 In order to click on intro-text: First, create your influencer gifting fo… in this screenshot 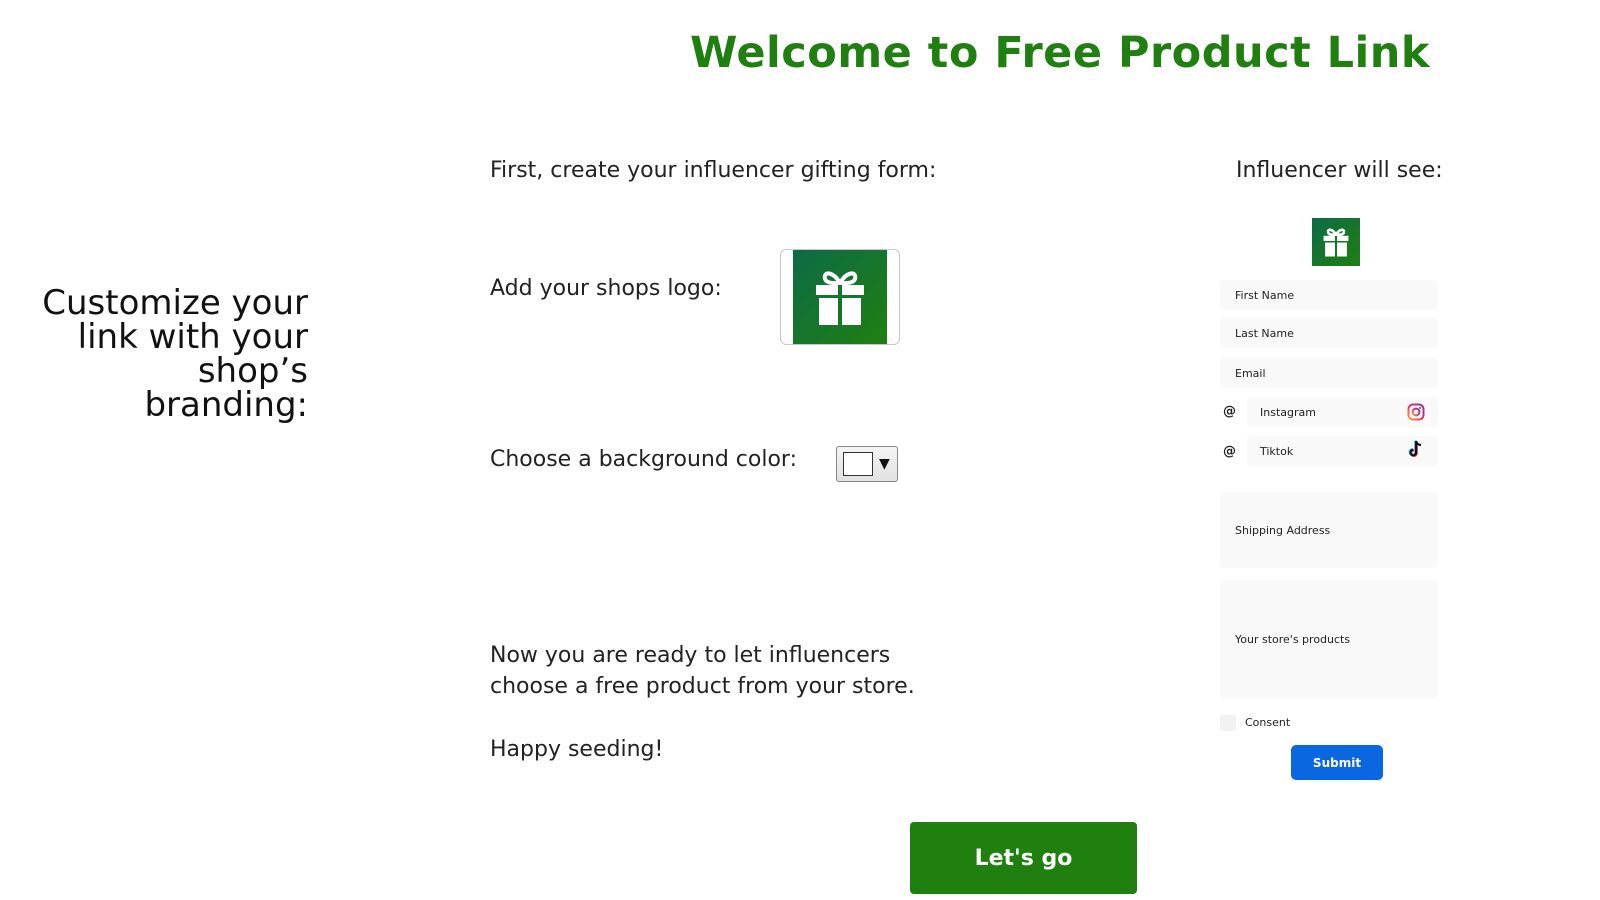, I will do `click(713, 170)`.